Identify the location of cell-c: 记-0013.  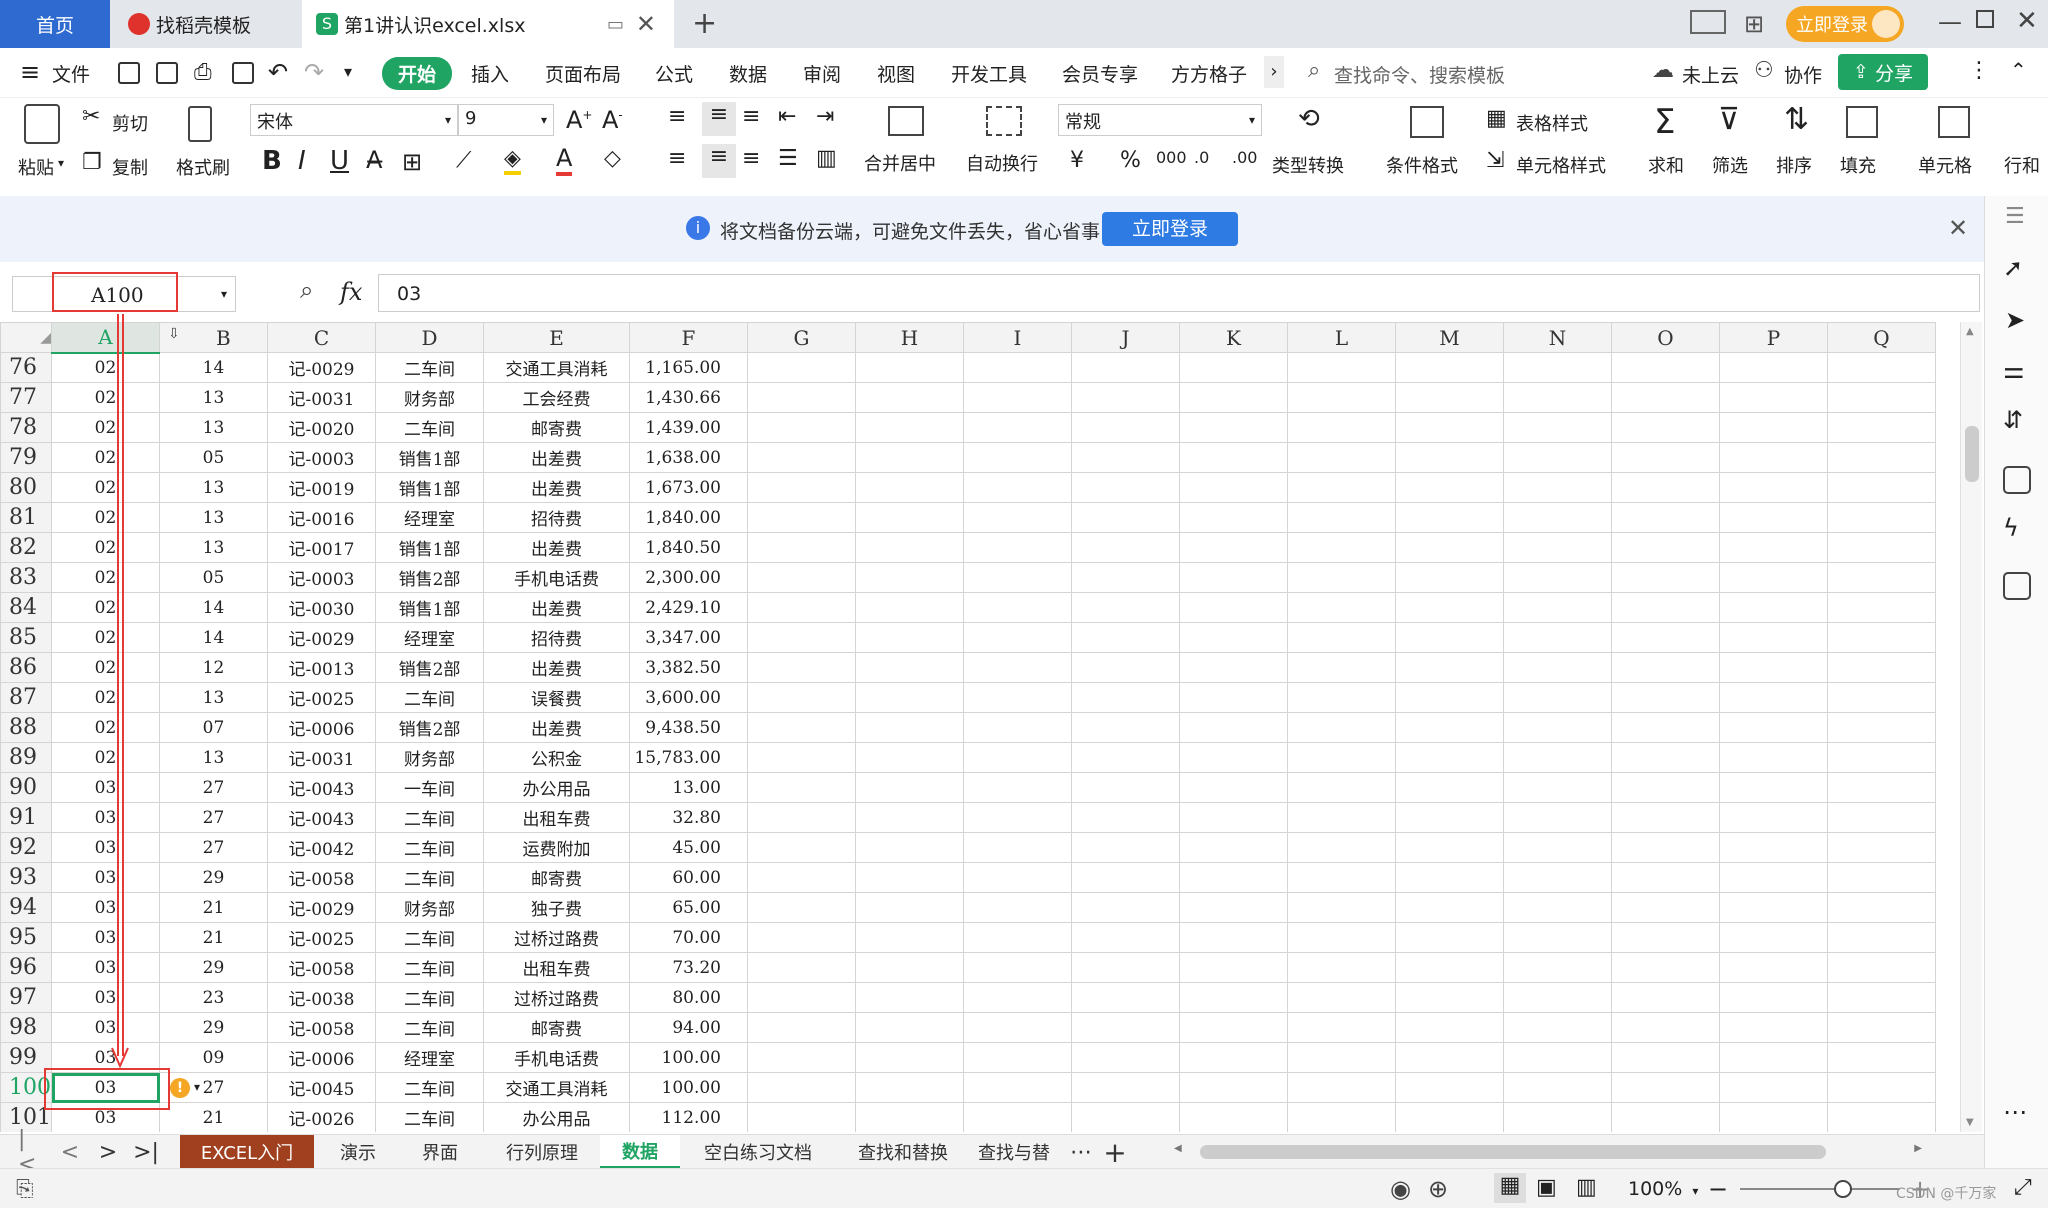
(321, 667).